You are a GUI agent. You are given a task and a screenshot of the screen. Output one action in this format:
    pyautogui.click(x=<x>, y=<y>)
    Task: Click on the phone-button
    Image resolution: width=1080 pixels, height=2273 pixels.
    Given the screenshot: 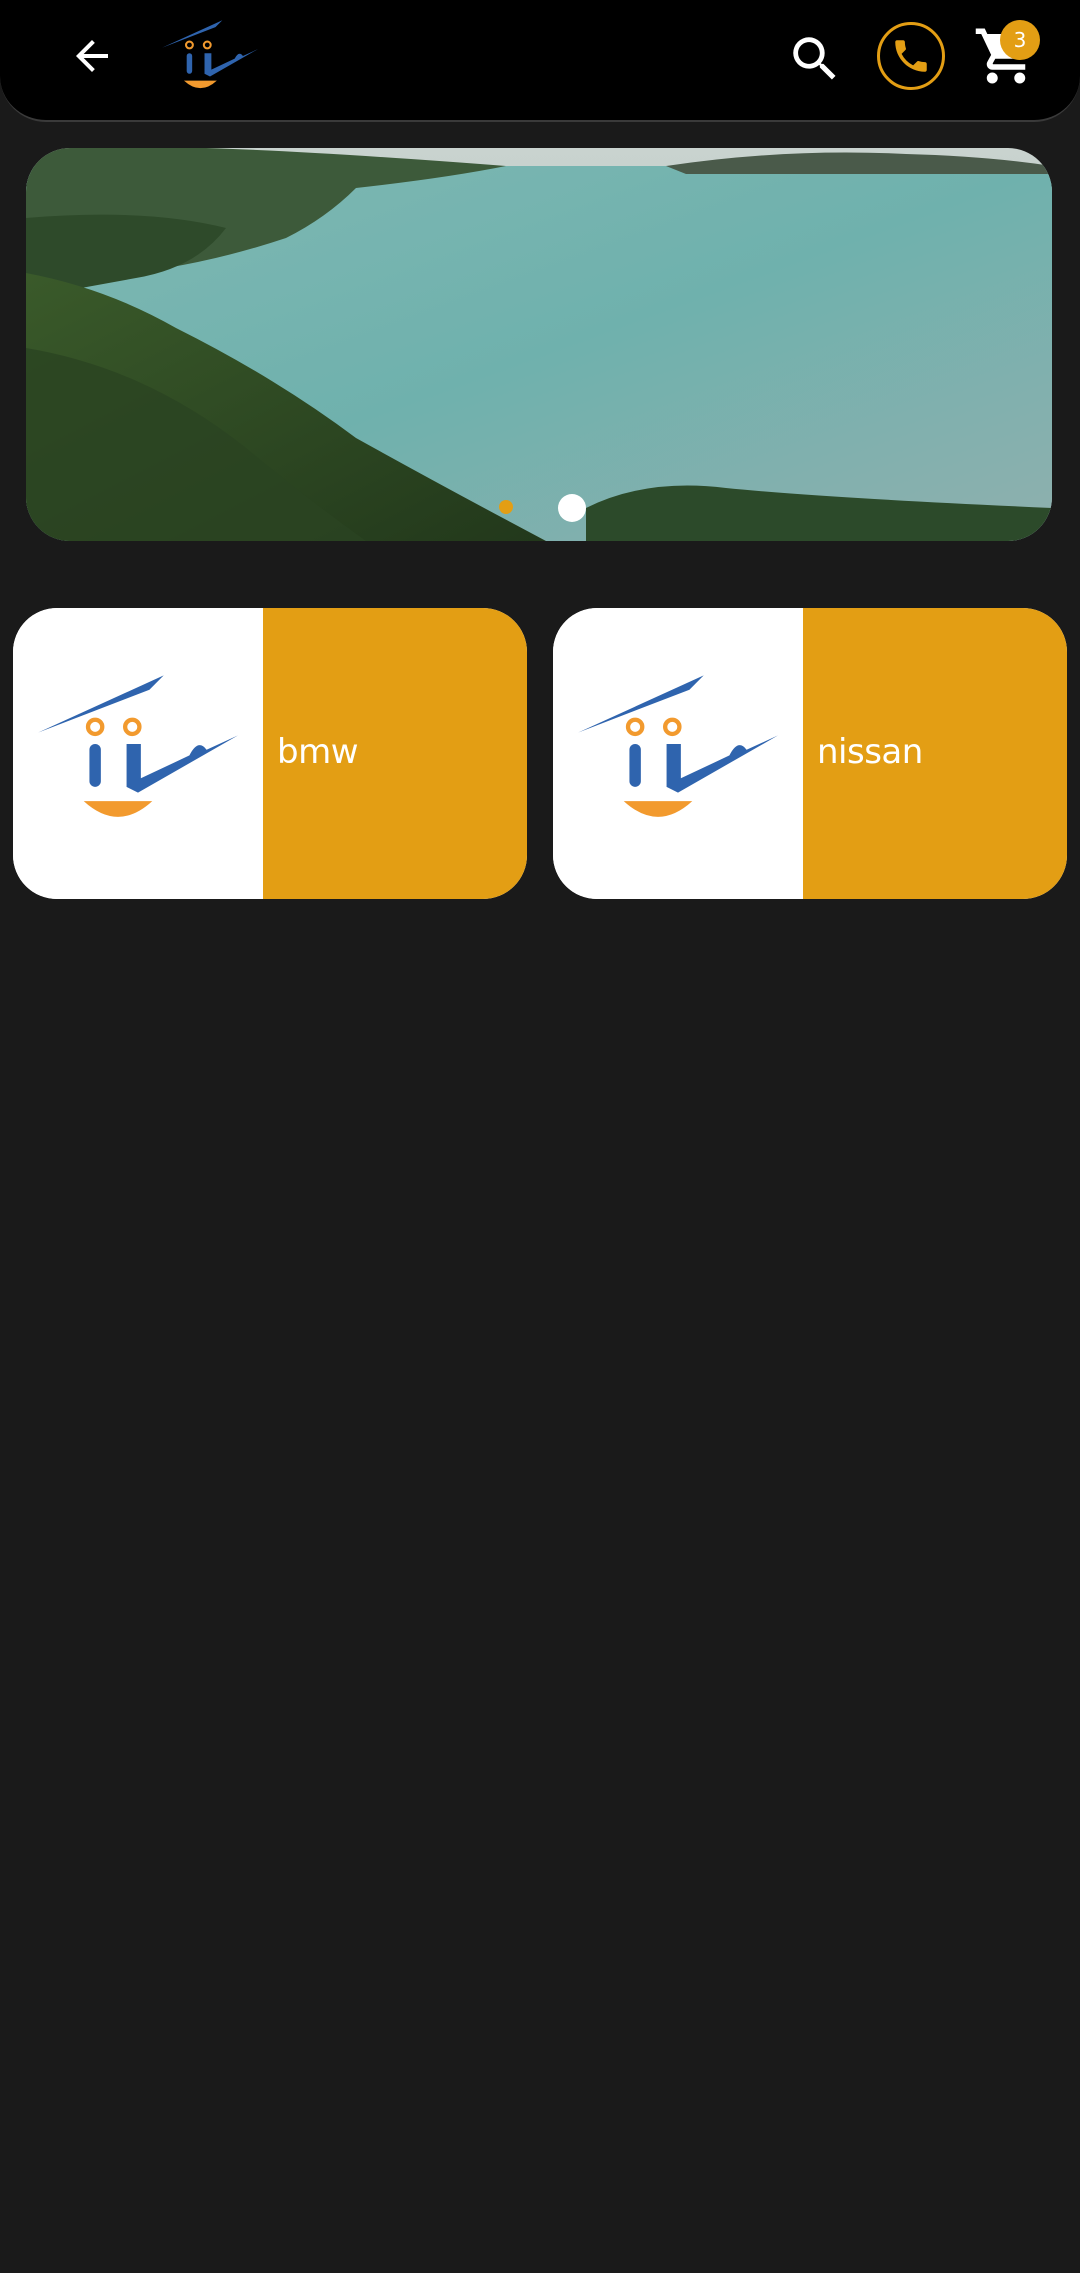 What is the action you would take?
    pyautogui.click(x=911, y=56)
    